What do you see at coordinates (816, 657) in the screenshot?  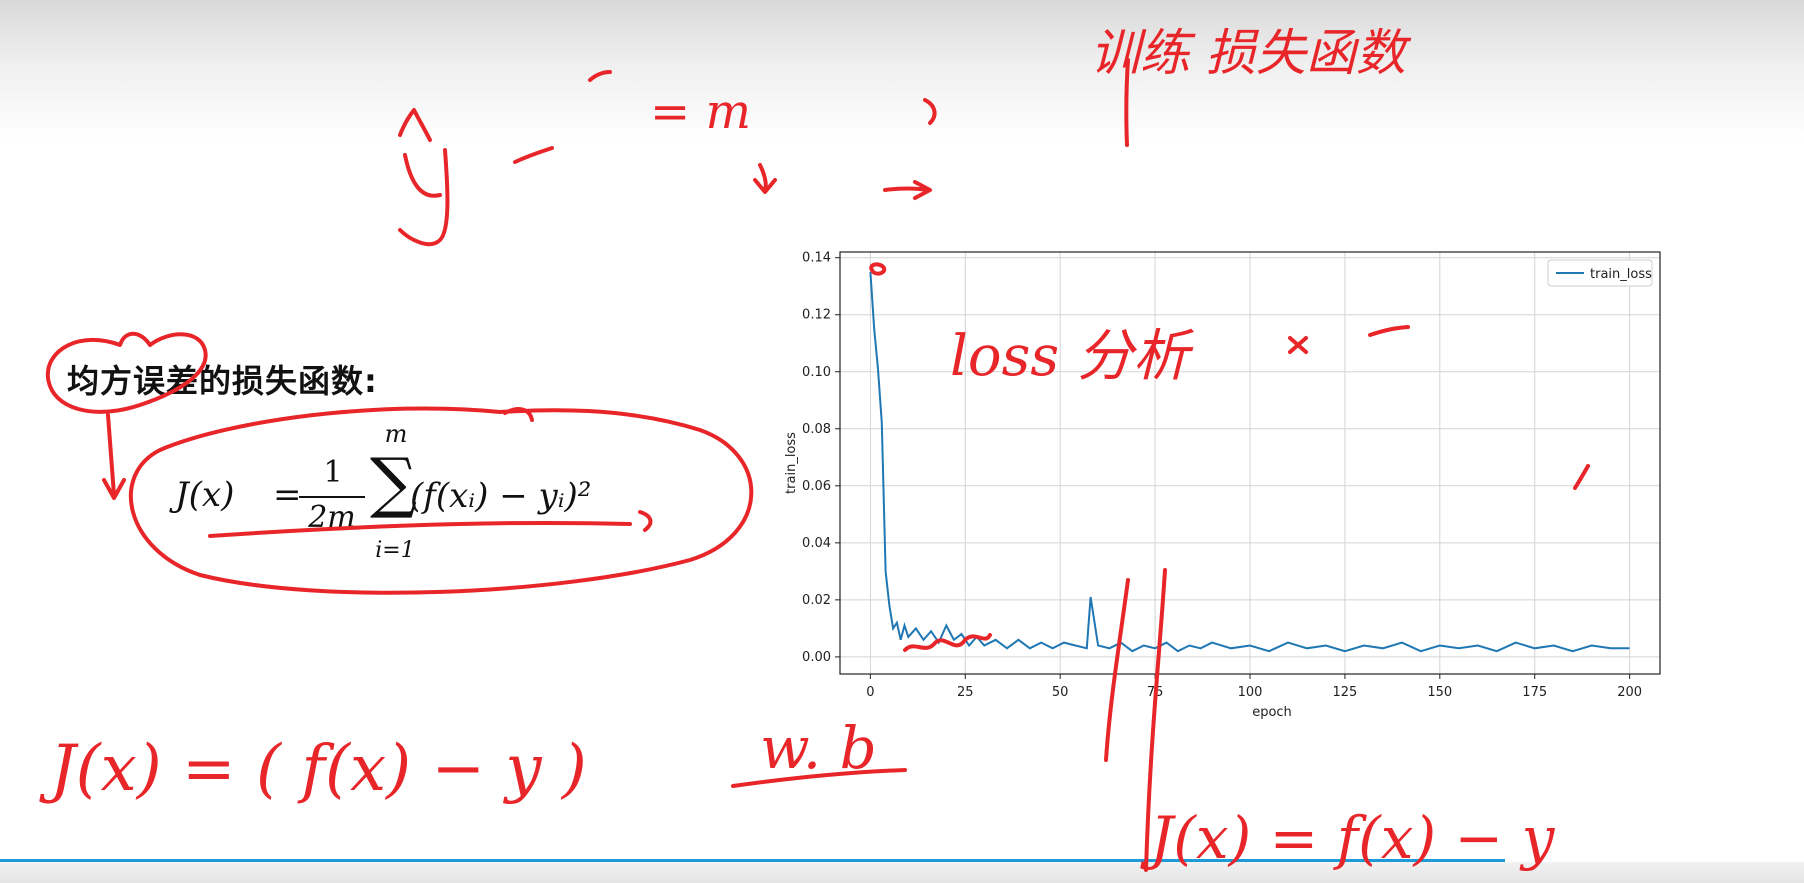 I see `y-tick-label: 0.00` at bounding box center [816, 657].